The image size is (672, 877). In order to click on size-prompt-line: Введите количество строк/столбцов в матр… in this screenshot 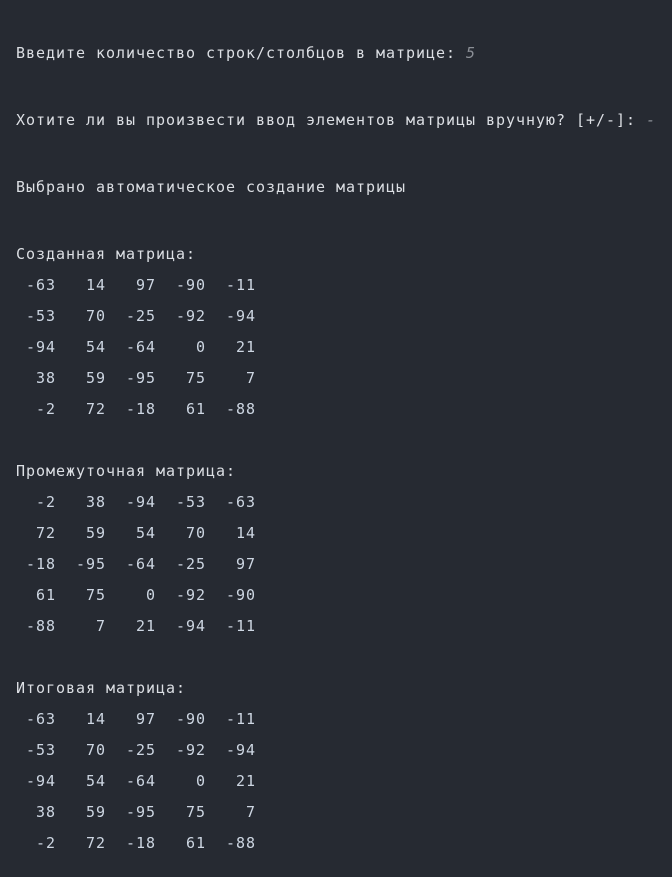, I will do `click(336, 53)`.